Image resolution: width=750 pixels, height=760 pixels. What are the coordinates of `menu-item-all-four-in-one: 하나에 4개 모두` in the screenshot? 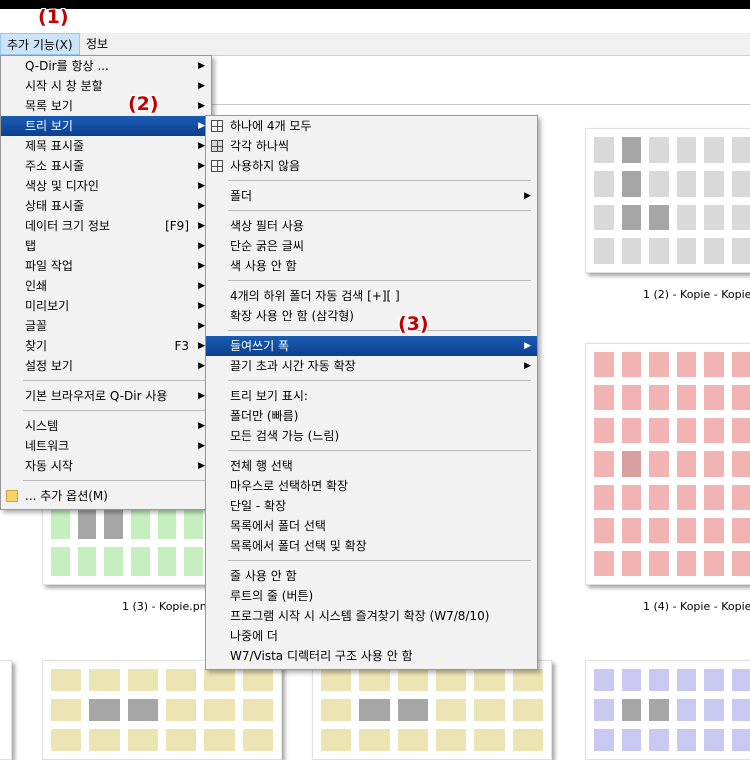 It's located at (371, 126).